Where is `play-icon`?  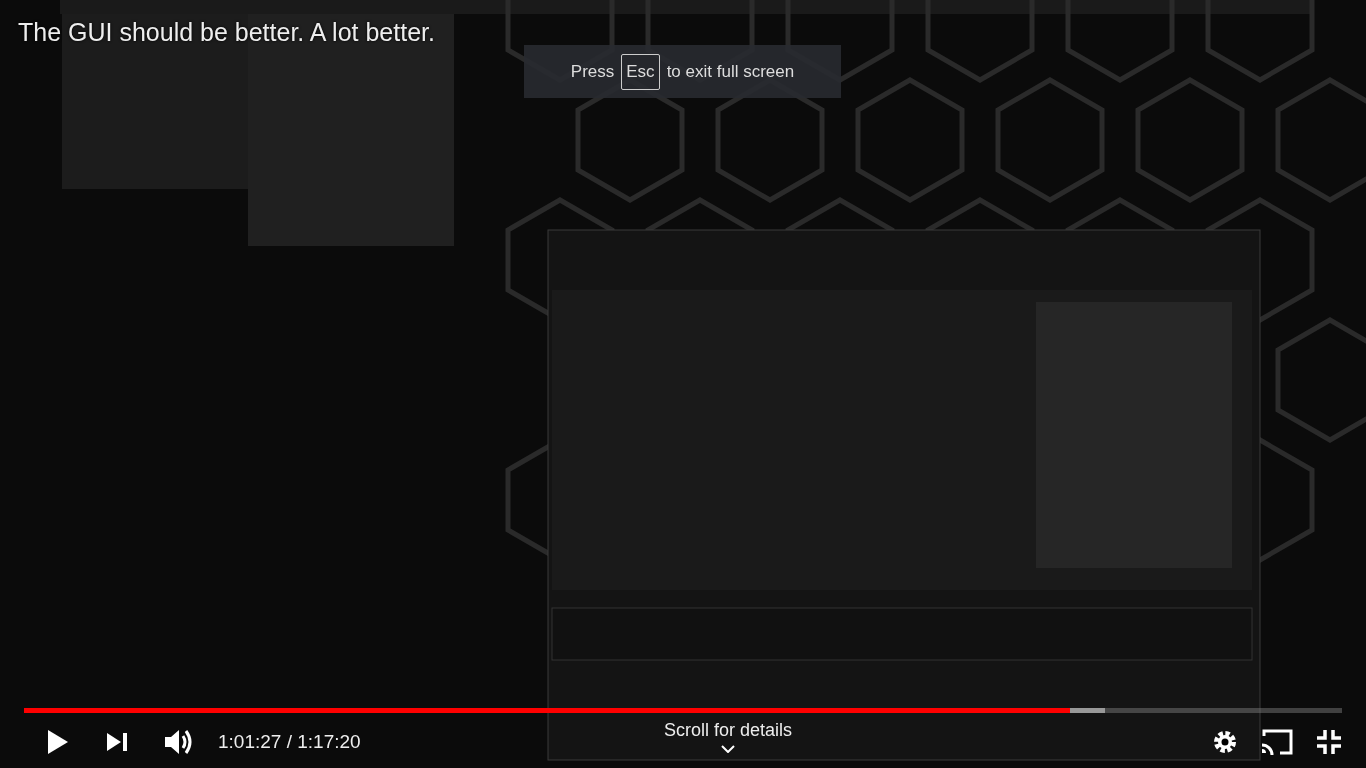
play-icon is located at coordinates (58, 742).